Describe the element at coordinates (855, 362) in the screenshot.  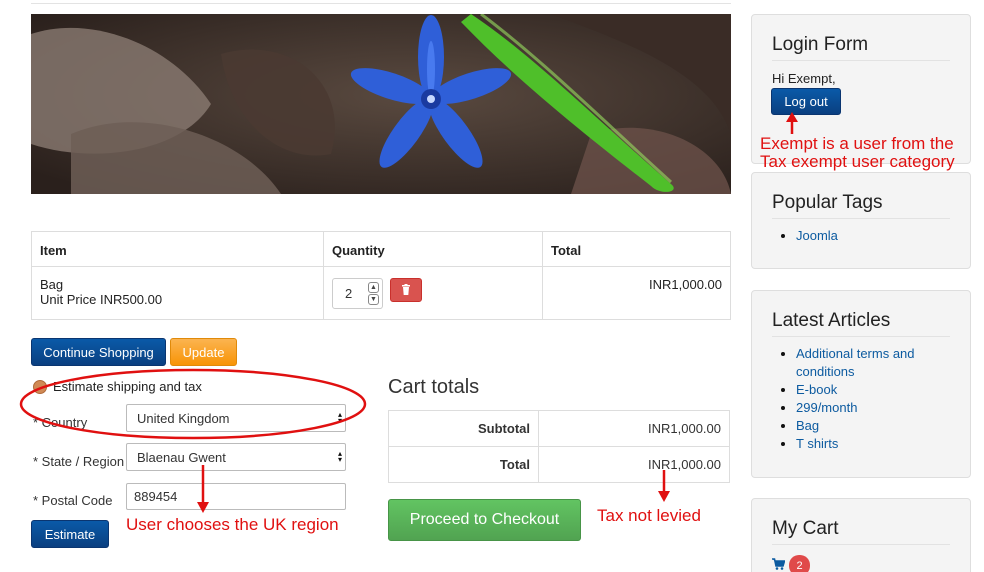
I see `article-link: Additional terms and conditions` at that location.